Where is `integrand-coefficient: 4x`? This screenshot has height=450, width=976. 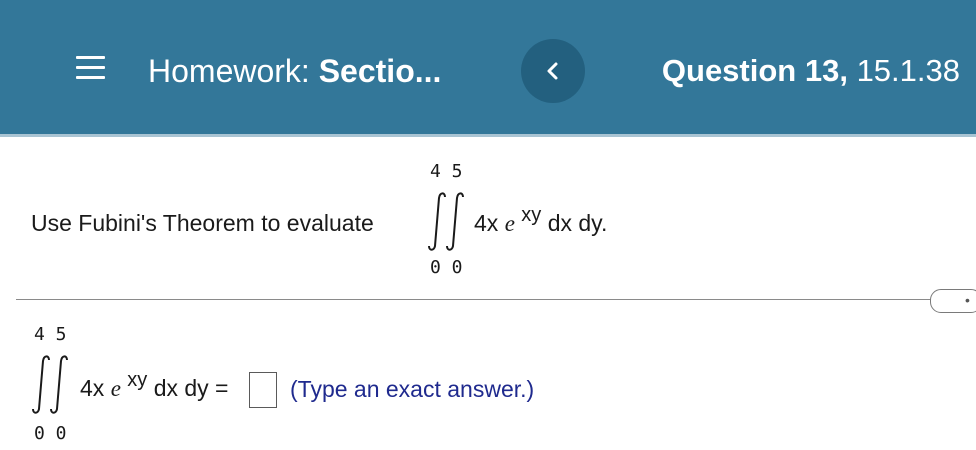
integrand-coefficient: 4x is located at coordinates (486, 223).